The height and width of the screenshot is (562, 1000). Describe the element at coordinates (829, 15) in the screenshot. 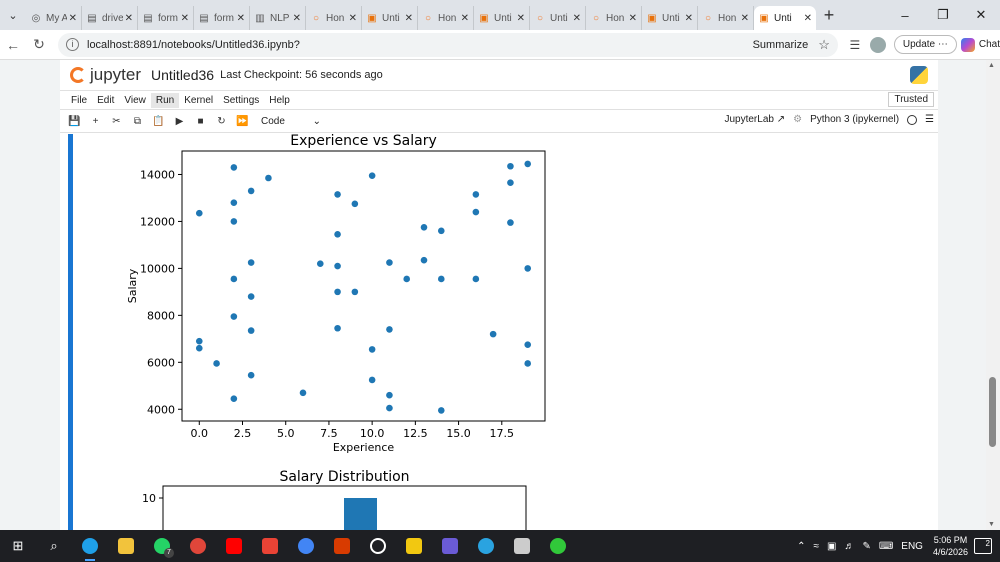

I see `new-tab-button: +` at that location.